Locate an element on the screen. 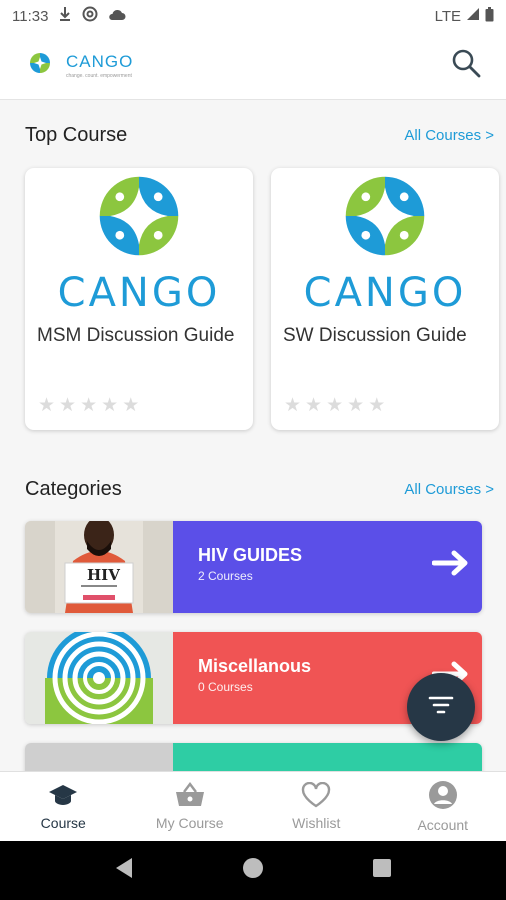  status-bar: 11:33 LTE is located at coordinates (253, 16).